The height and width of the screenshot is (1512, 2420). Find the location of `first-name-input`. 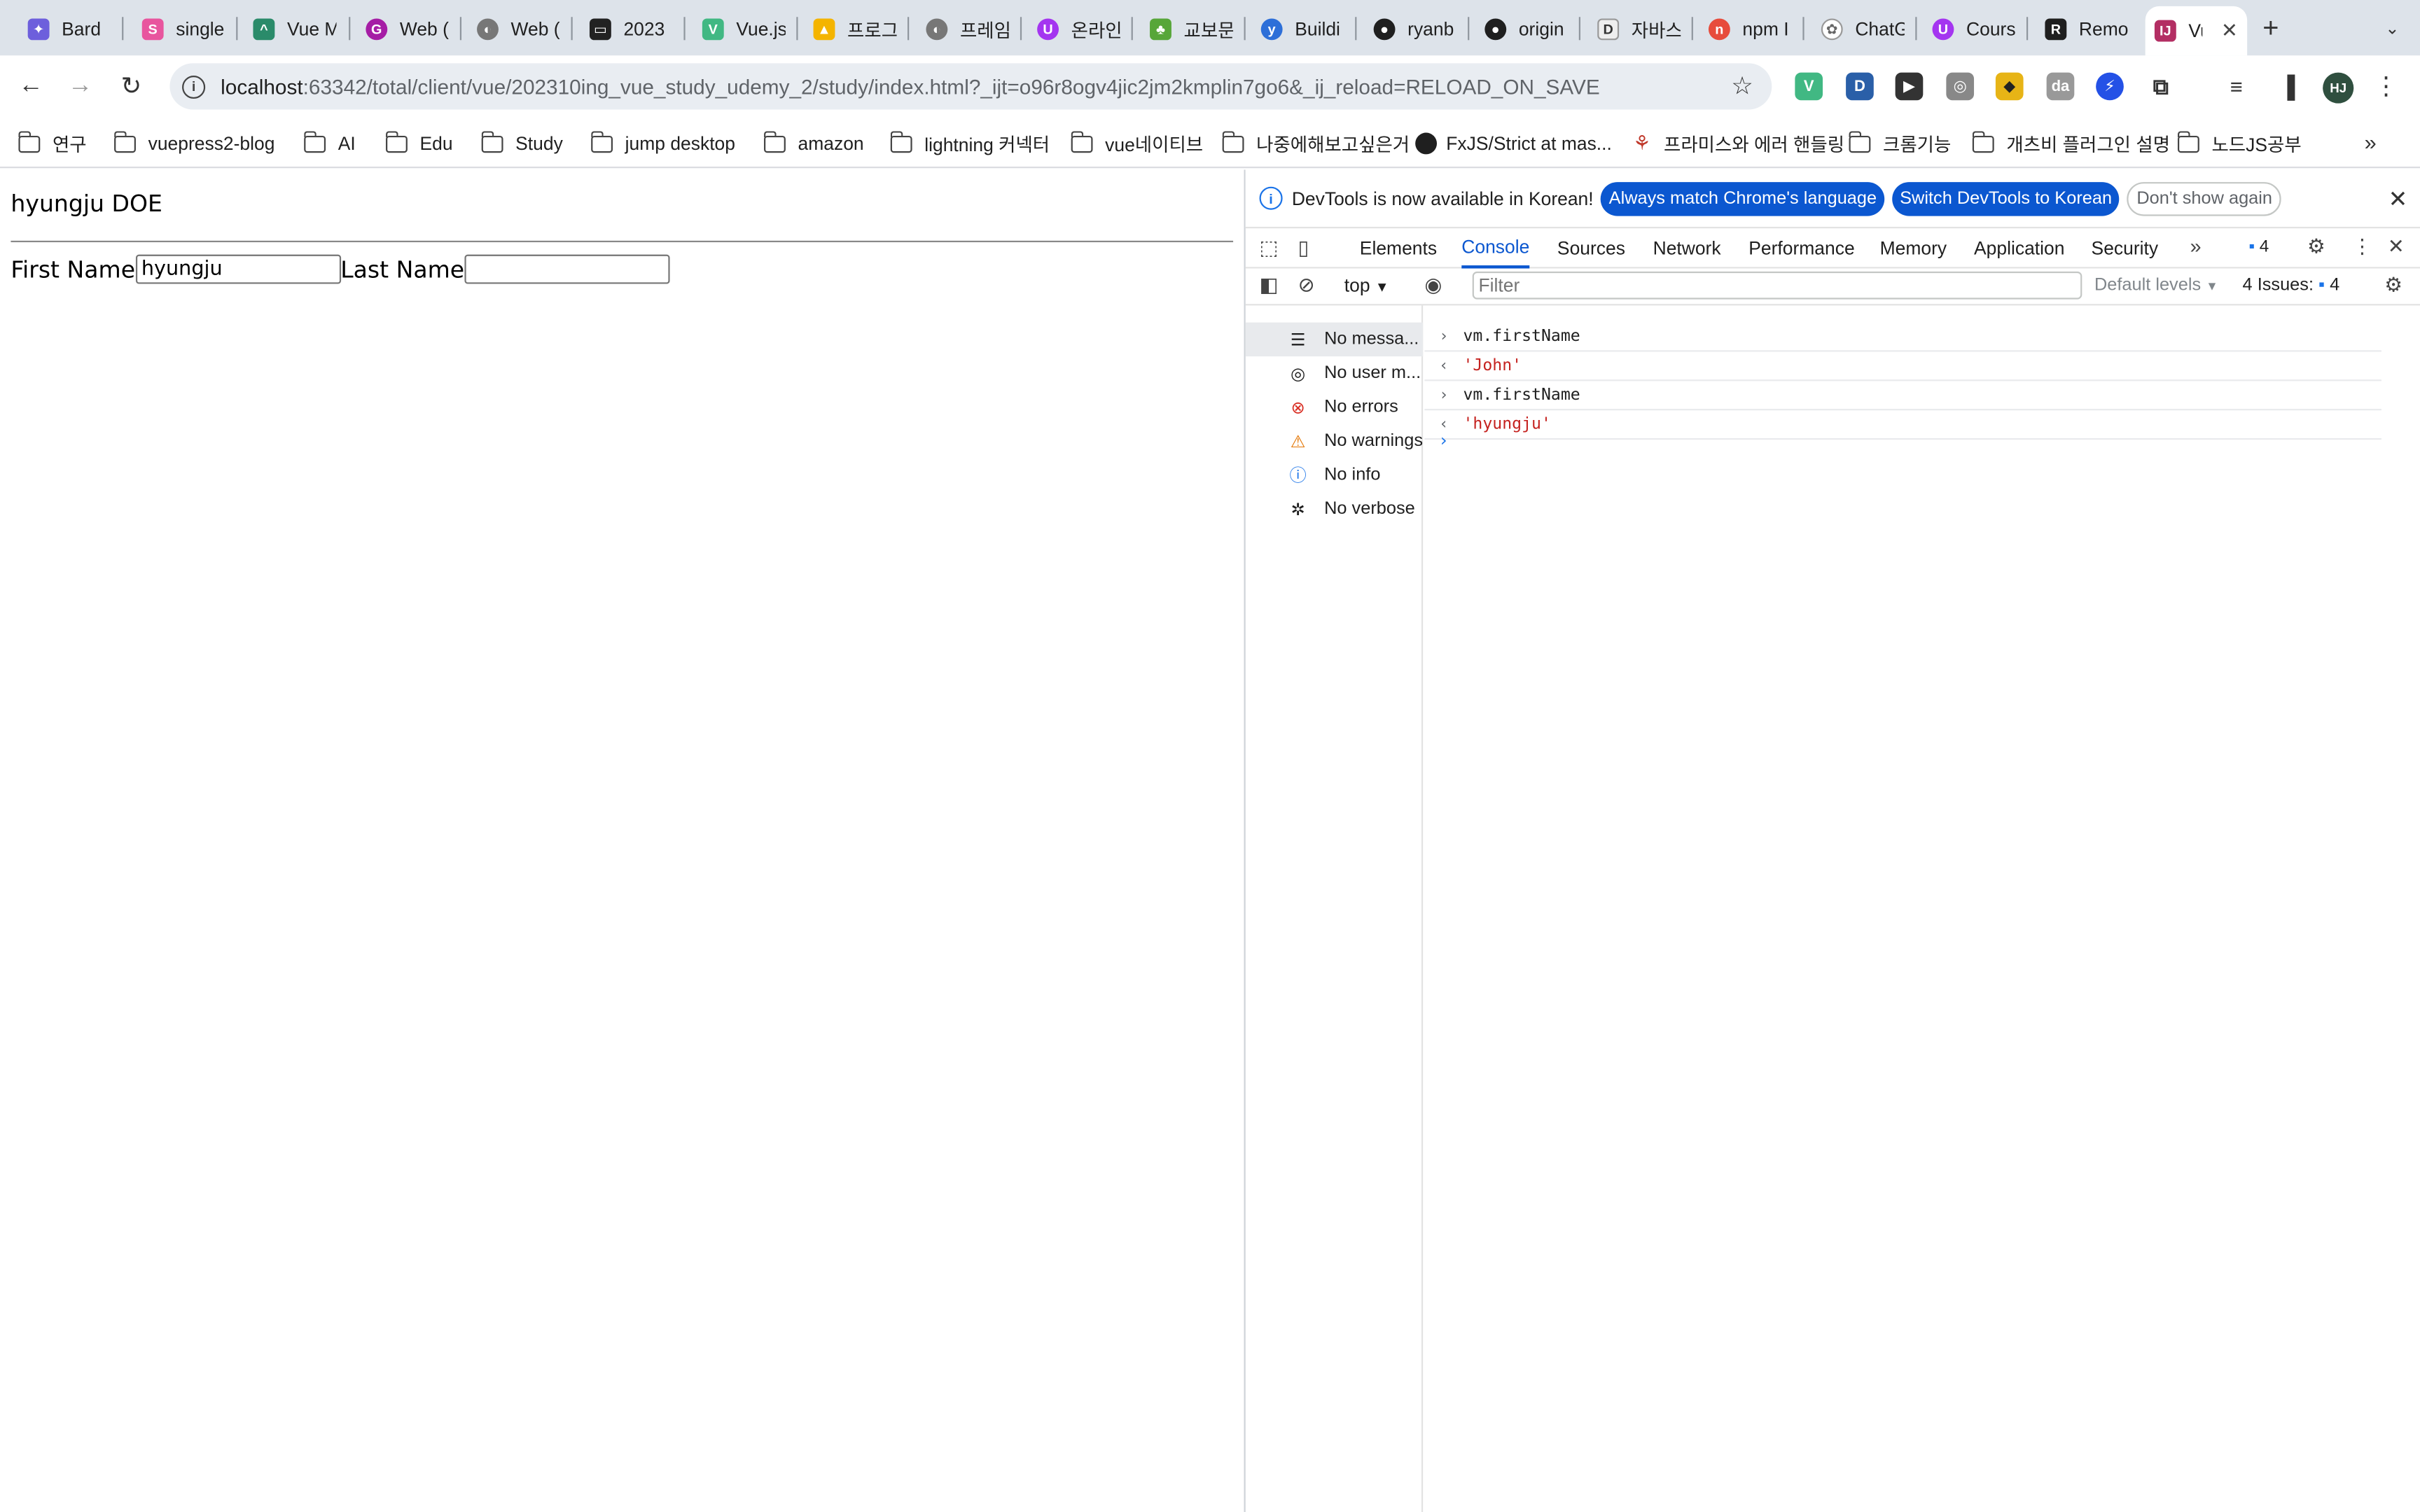

first-name-input is located at coordinates (238, 269).